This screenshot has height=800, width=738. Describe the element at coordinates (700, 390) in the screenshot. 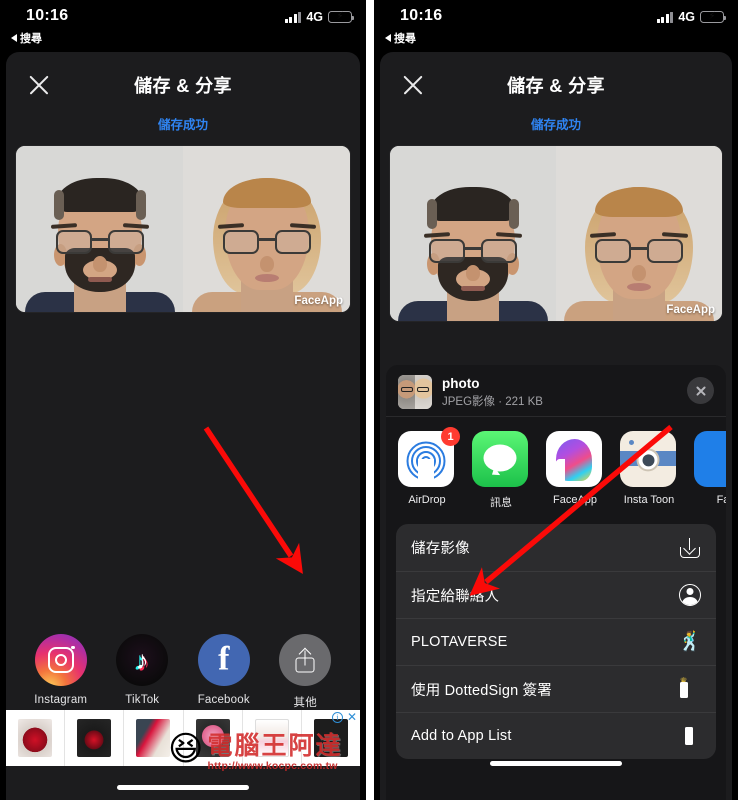

I see `close-icon` at that location.